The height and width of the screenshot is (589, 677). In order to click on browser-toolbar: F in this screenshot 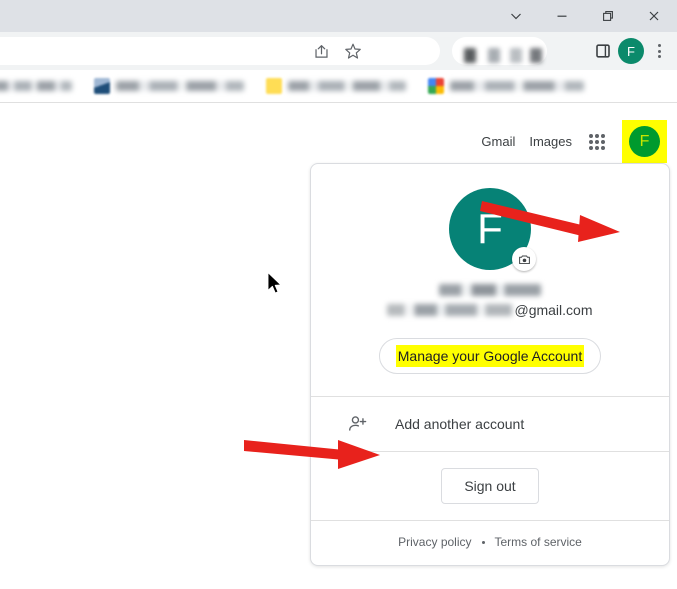, I will do `click(338, 51)`.